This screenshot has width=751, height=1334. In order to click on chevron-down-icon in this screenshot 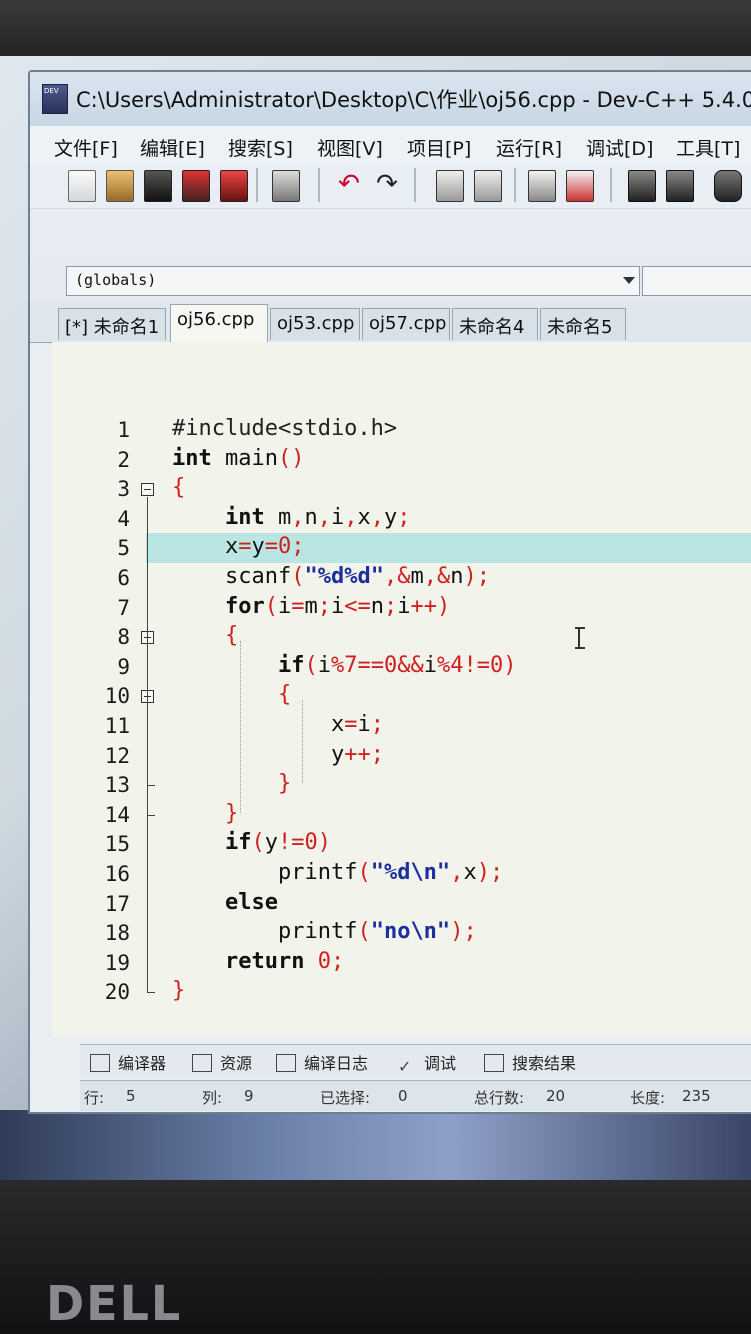, I will do `click(629, 280)`.